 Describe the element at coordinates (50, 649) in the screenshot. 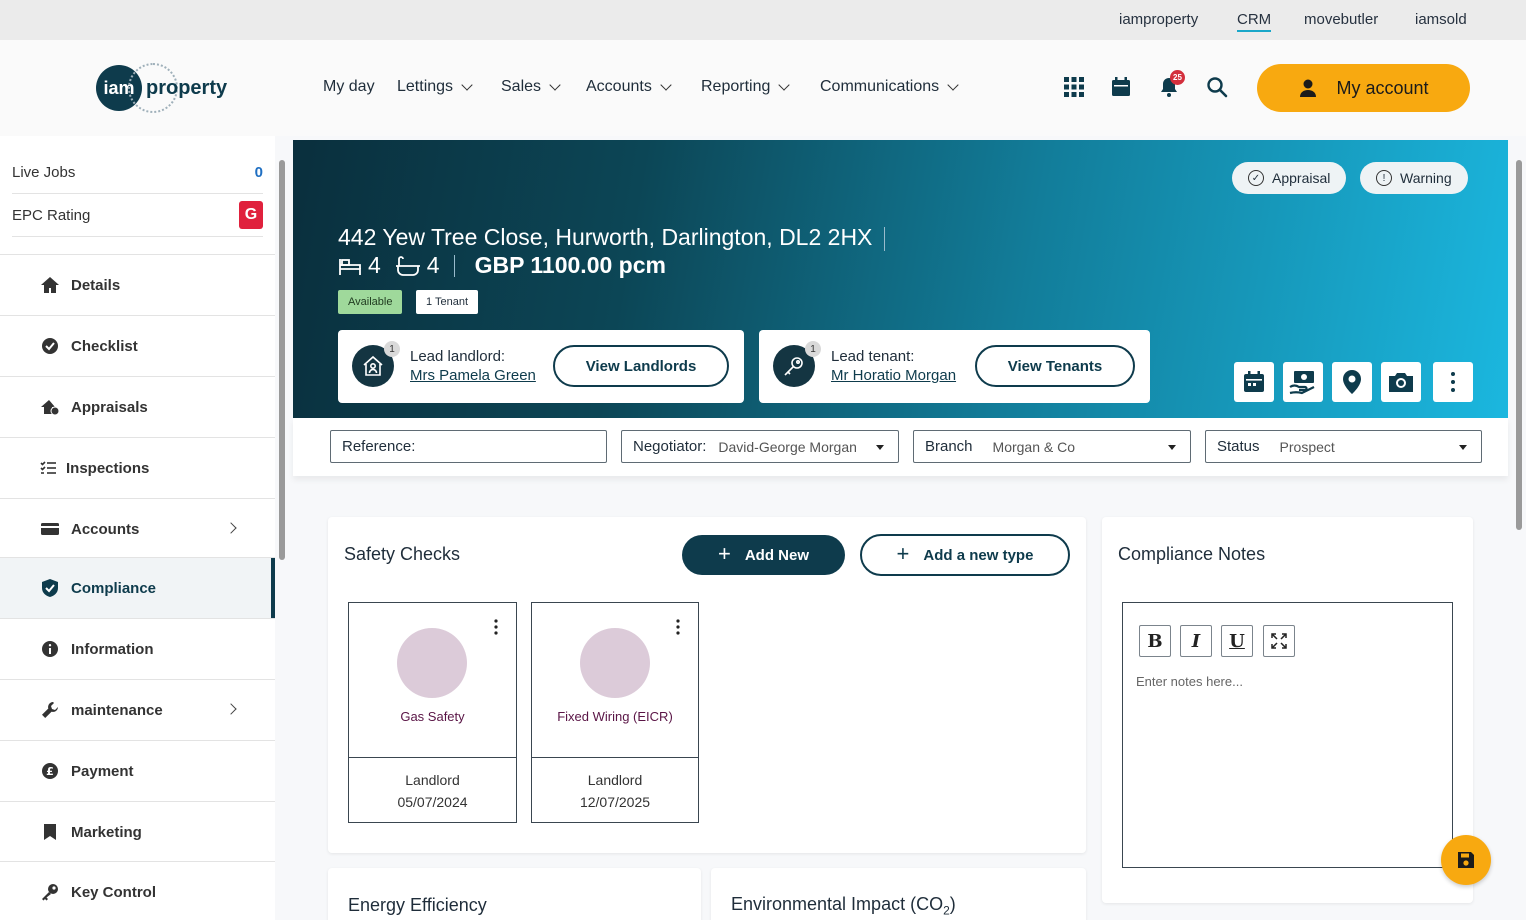

I see `info-icon` at that location.